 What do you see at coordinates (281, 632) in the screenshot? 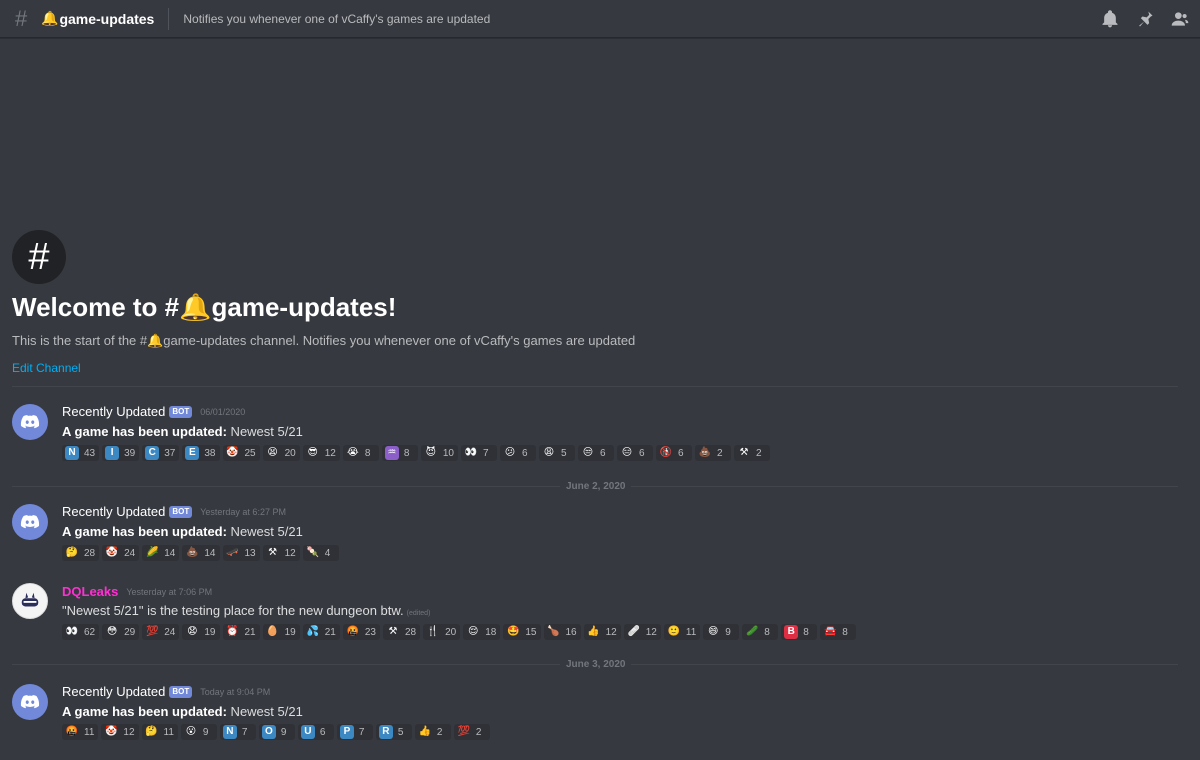
I see `reaction-button: 🥚 19` at bounding box center [281, 632].